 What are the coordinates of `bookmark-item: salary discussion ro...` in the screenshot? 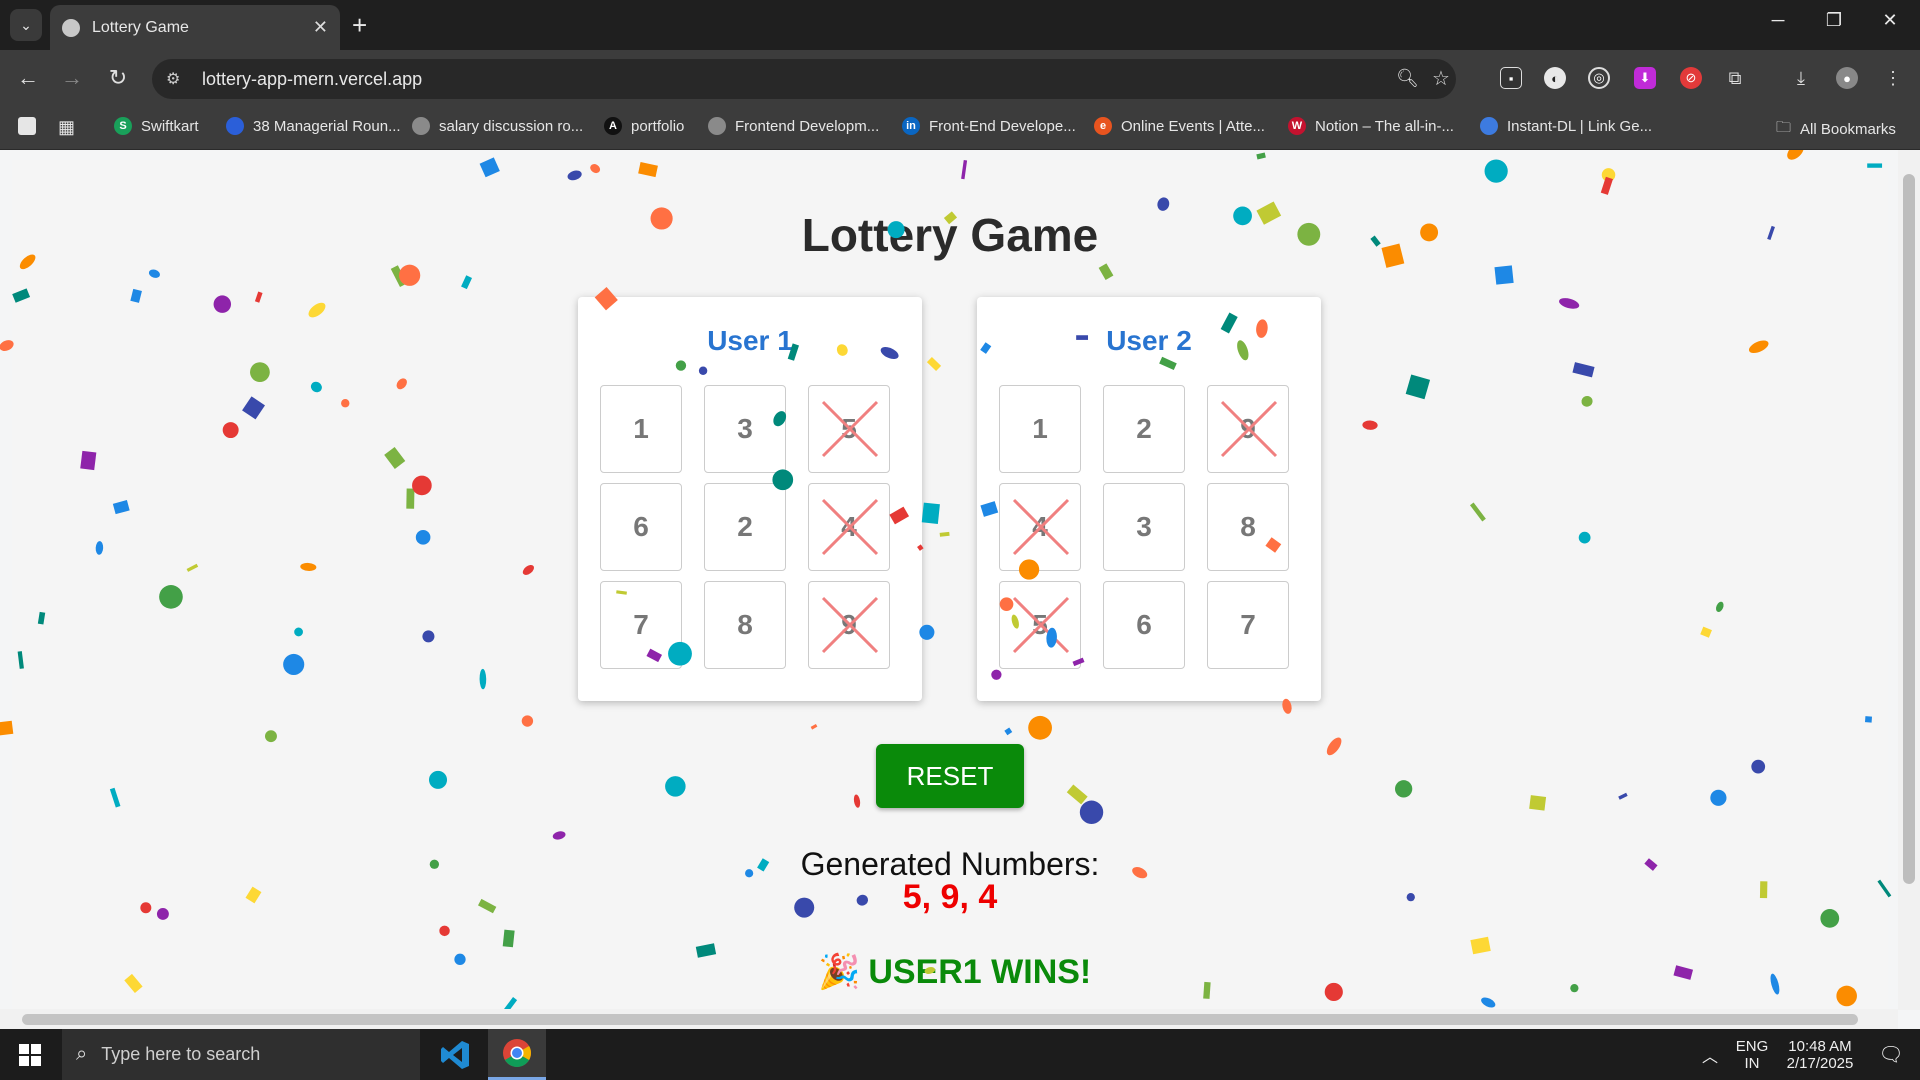 It's located at (497, 126).